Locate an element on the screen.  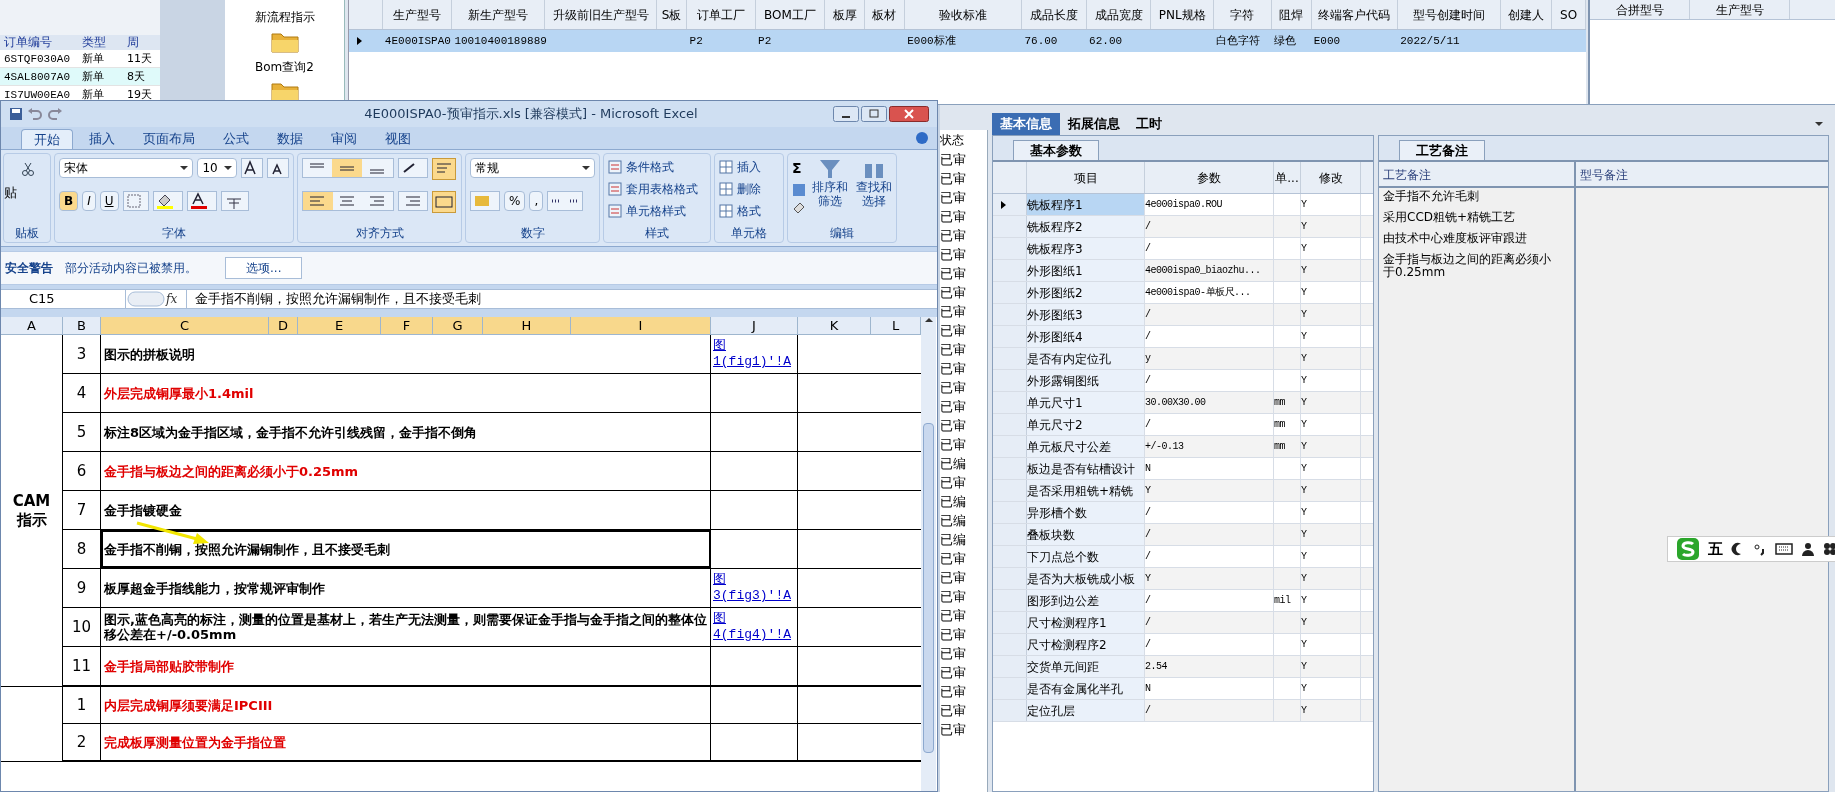
ribbon-tab: 插入 is located at coordinates (102, 139).